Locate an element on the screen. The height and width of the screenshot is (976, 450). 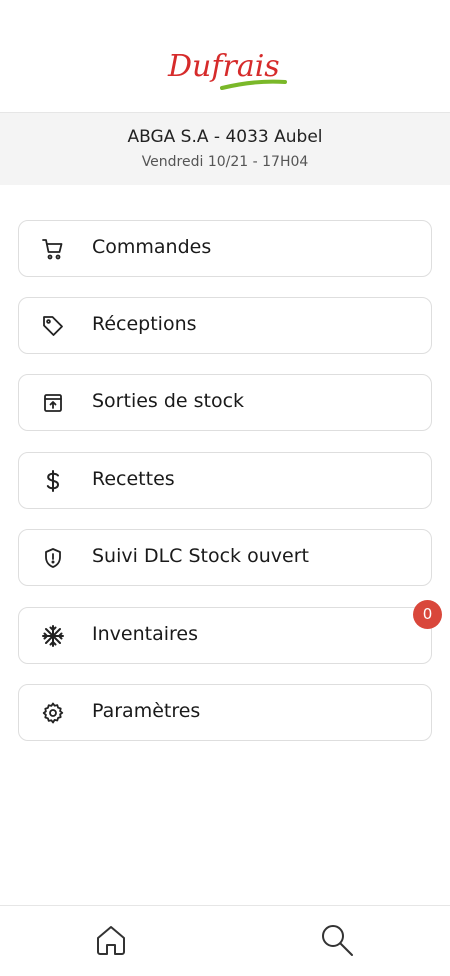
cart-icon is located at coordinates (53, 249).